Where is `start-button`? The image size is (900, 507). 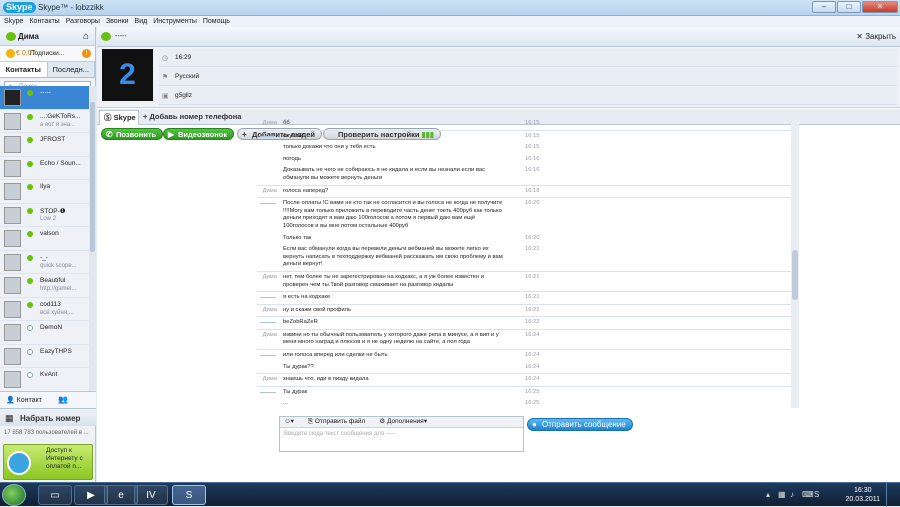
start-button is located at coordinates (14, 495).